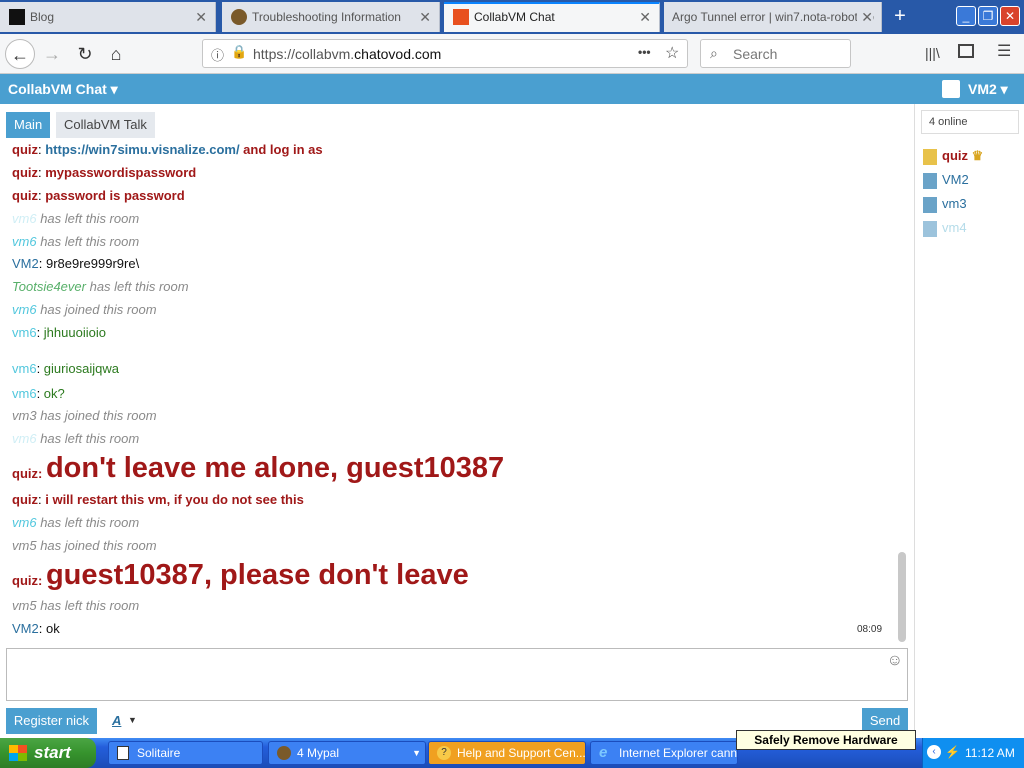 This screenshot has width=1024, height=768. What do you see at coordinates (900, 17) in the screenshot?
I see `new-tab-icon: +` at bounding box center [900, 17].